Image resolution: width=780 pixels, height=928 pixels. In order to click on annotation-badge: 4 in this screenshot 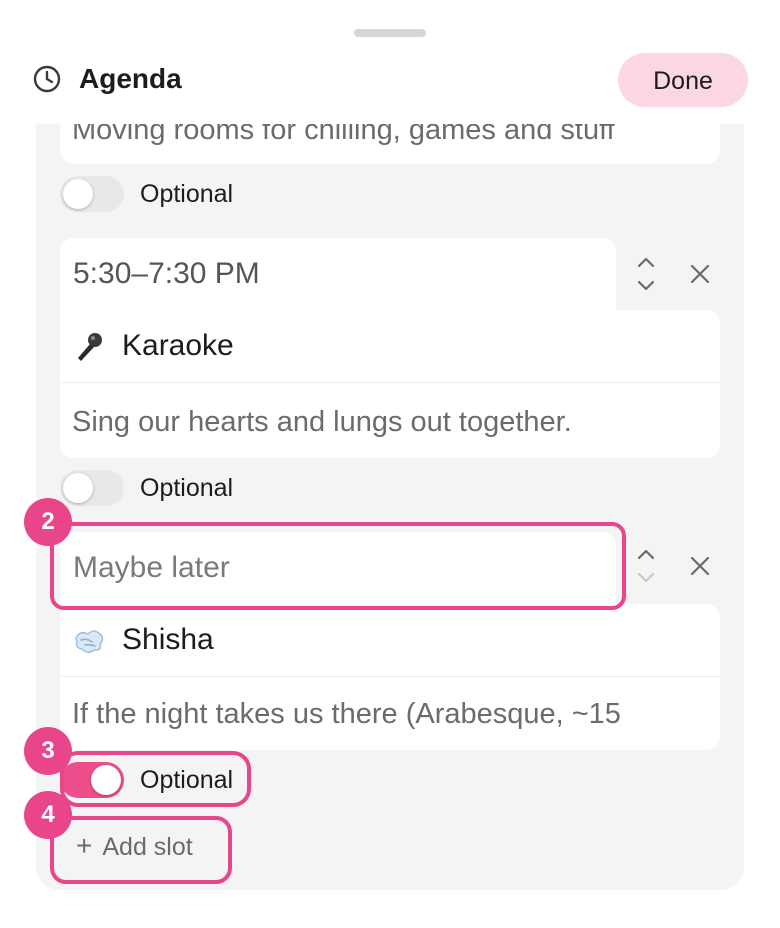, I will do `click(48, 815)`.